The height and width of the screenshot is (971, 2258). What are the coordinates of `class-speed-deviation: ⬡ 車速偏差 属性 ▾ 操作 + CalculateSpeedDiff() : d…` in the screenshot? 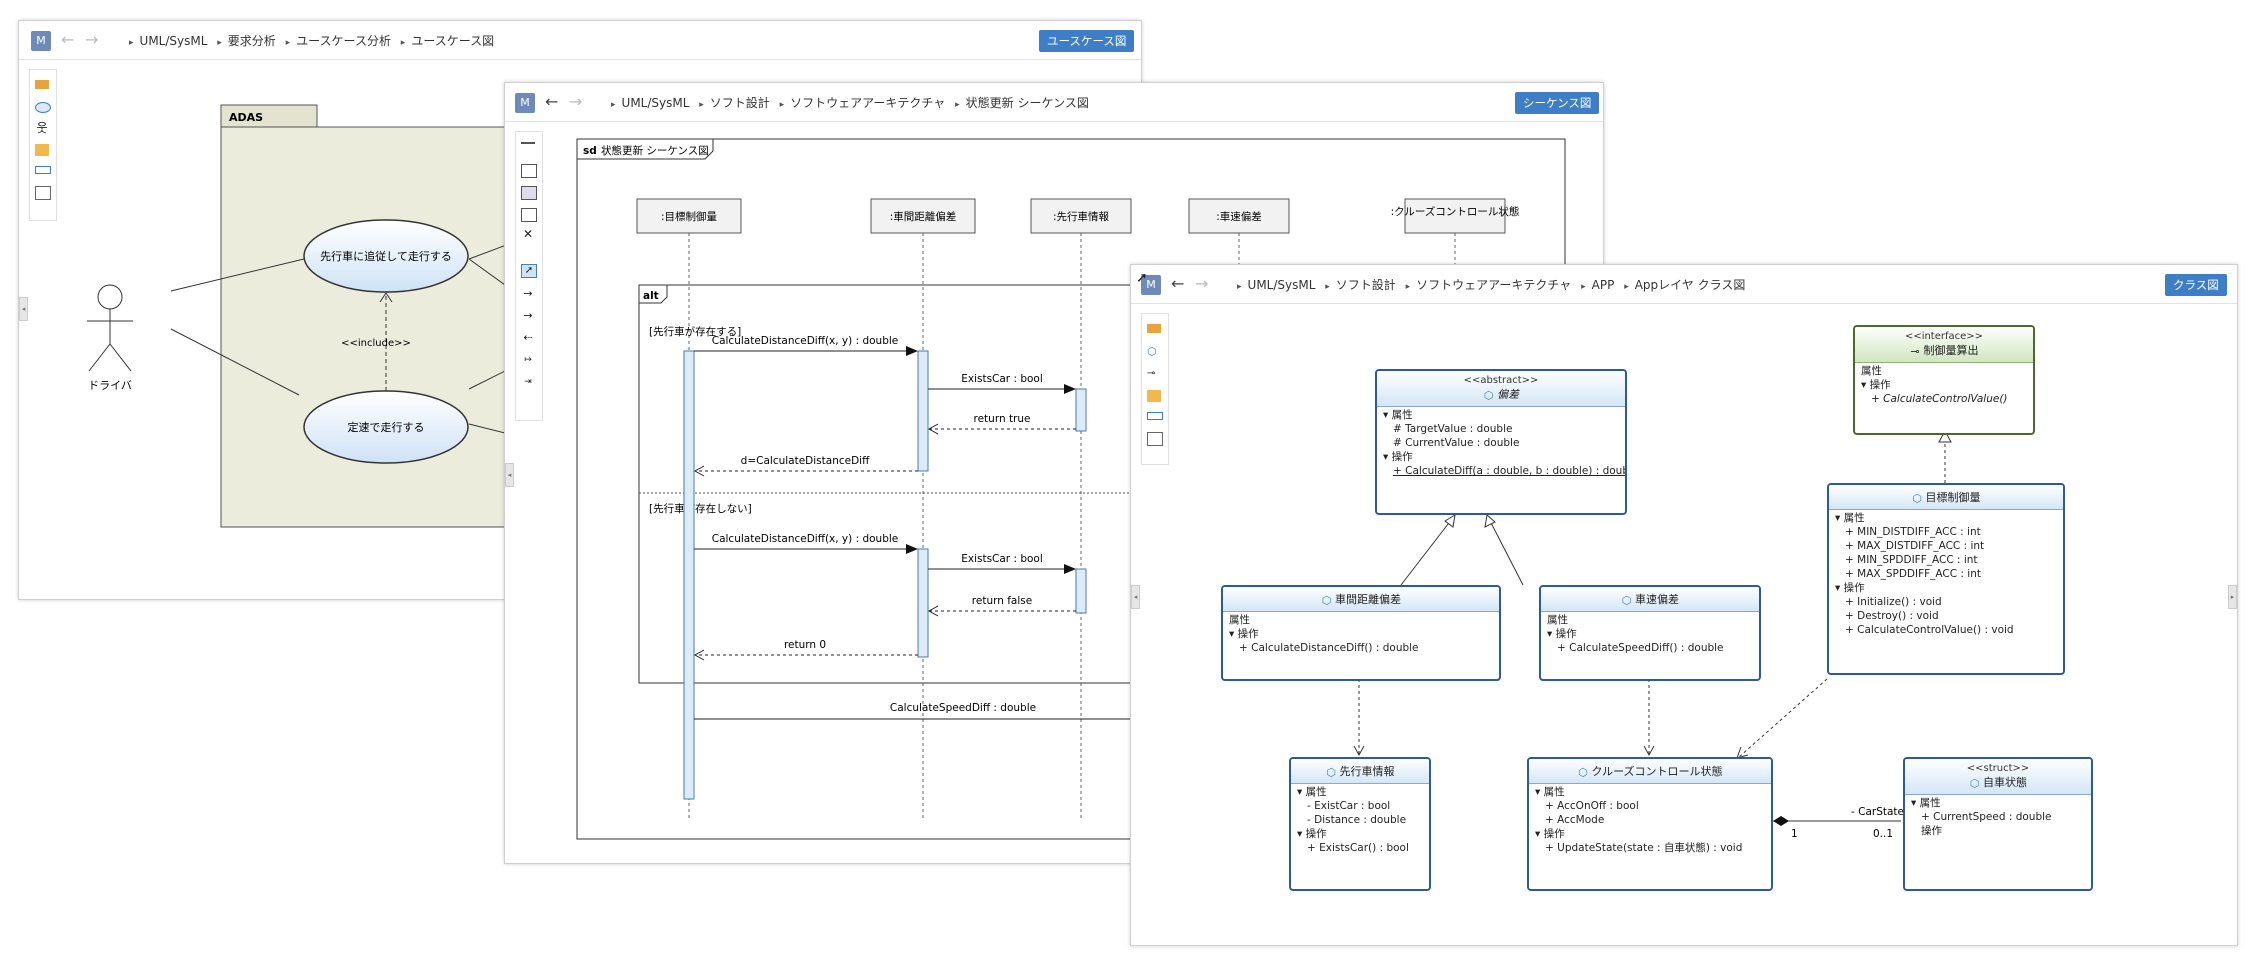 It's located at (1650, 633).